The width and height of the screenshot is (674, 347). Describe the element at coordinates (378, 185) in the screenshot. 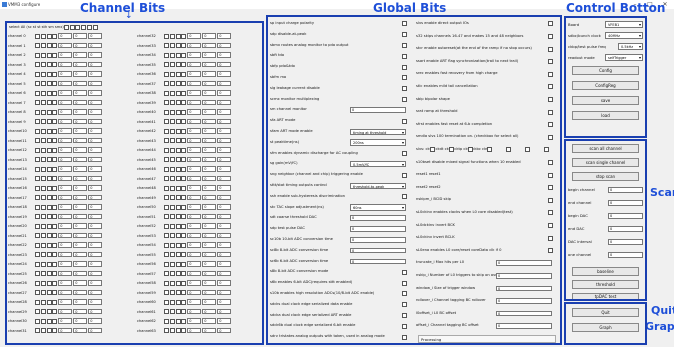

I see `global-select: threshold-to-peak` at that location.